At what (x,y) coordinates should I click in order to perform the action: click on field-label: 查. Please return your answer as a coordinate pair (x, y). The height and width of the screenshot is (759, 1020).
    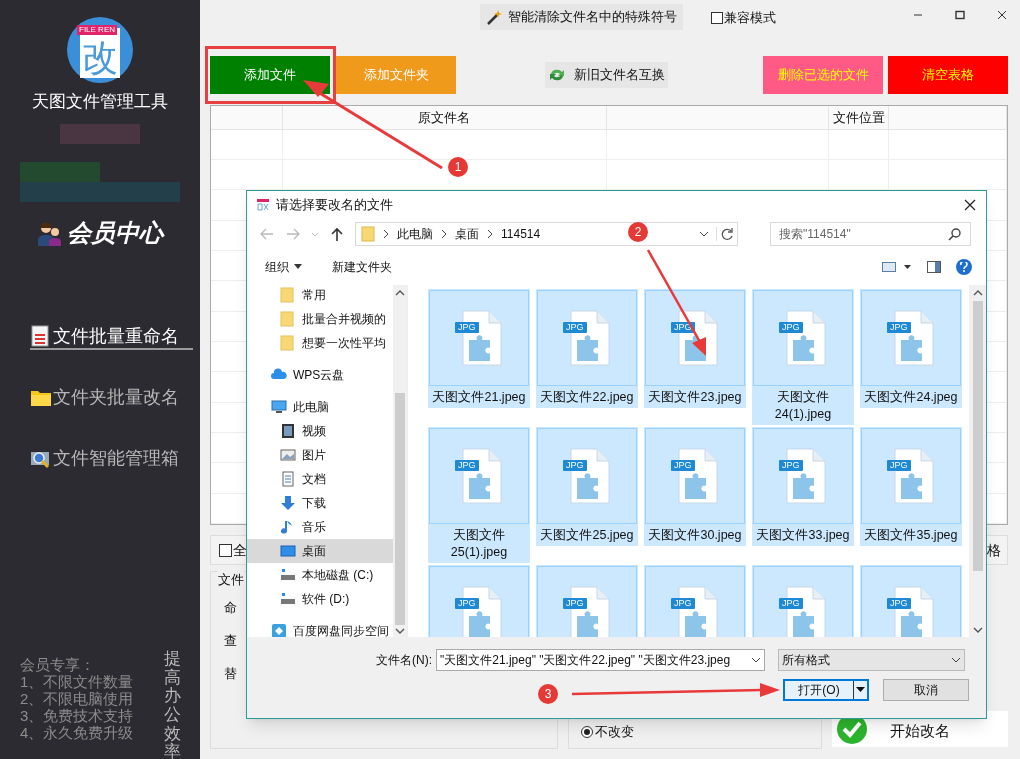
    Looking at the image, I should click on (230, 641).